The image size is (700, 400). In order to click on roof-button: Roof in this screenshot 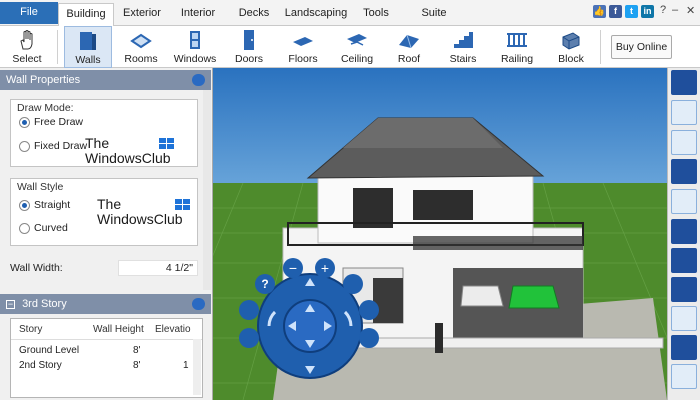, I will do `click(409, 47)`.